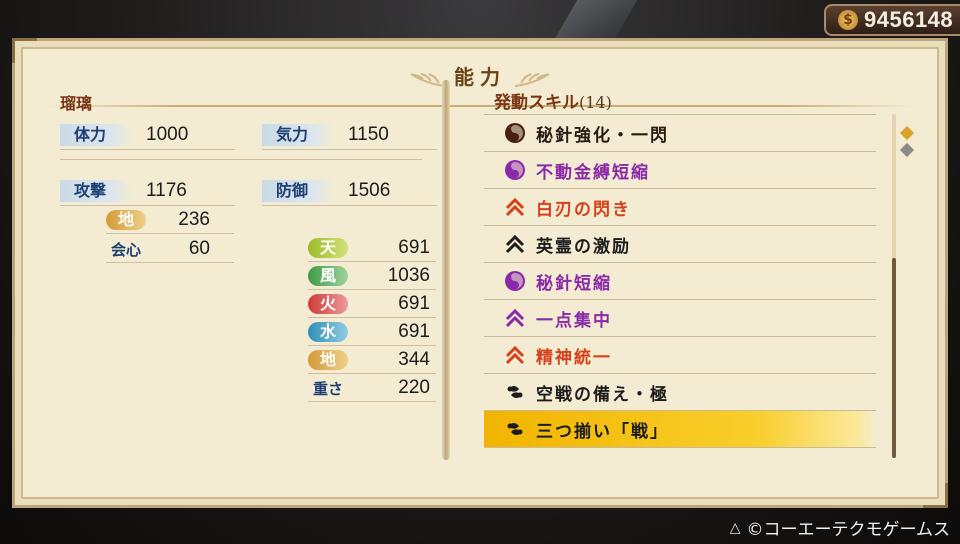 This screenshot has height=544, width=960. I want to click on element-earth-resist-badge: 地, so click(328, 360).